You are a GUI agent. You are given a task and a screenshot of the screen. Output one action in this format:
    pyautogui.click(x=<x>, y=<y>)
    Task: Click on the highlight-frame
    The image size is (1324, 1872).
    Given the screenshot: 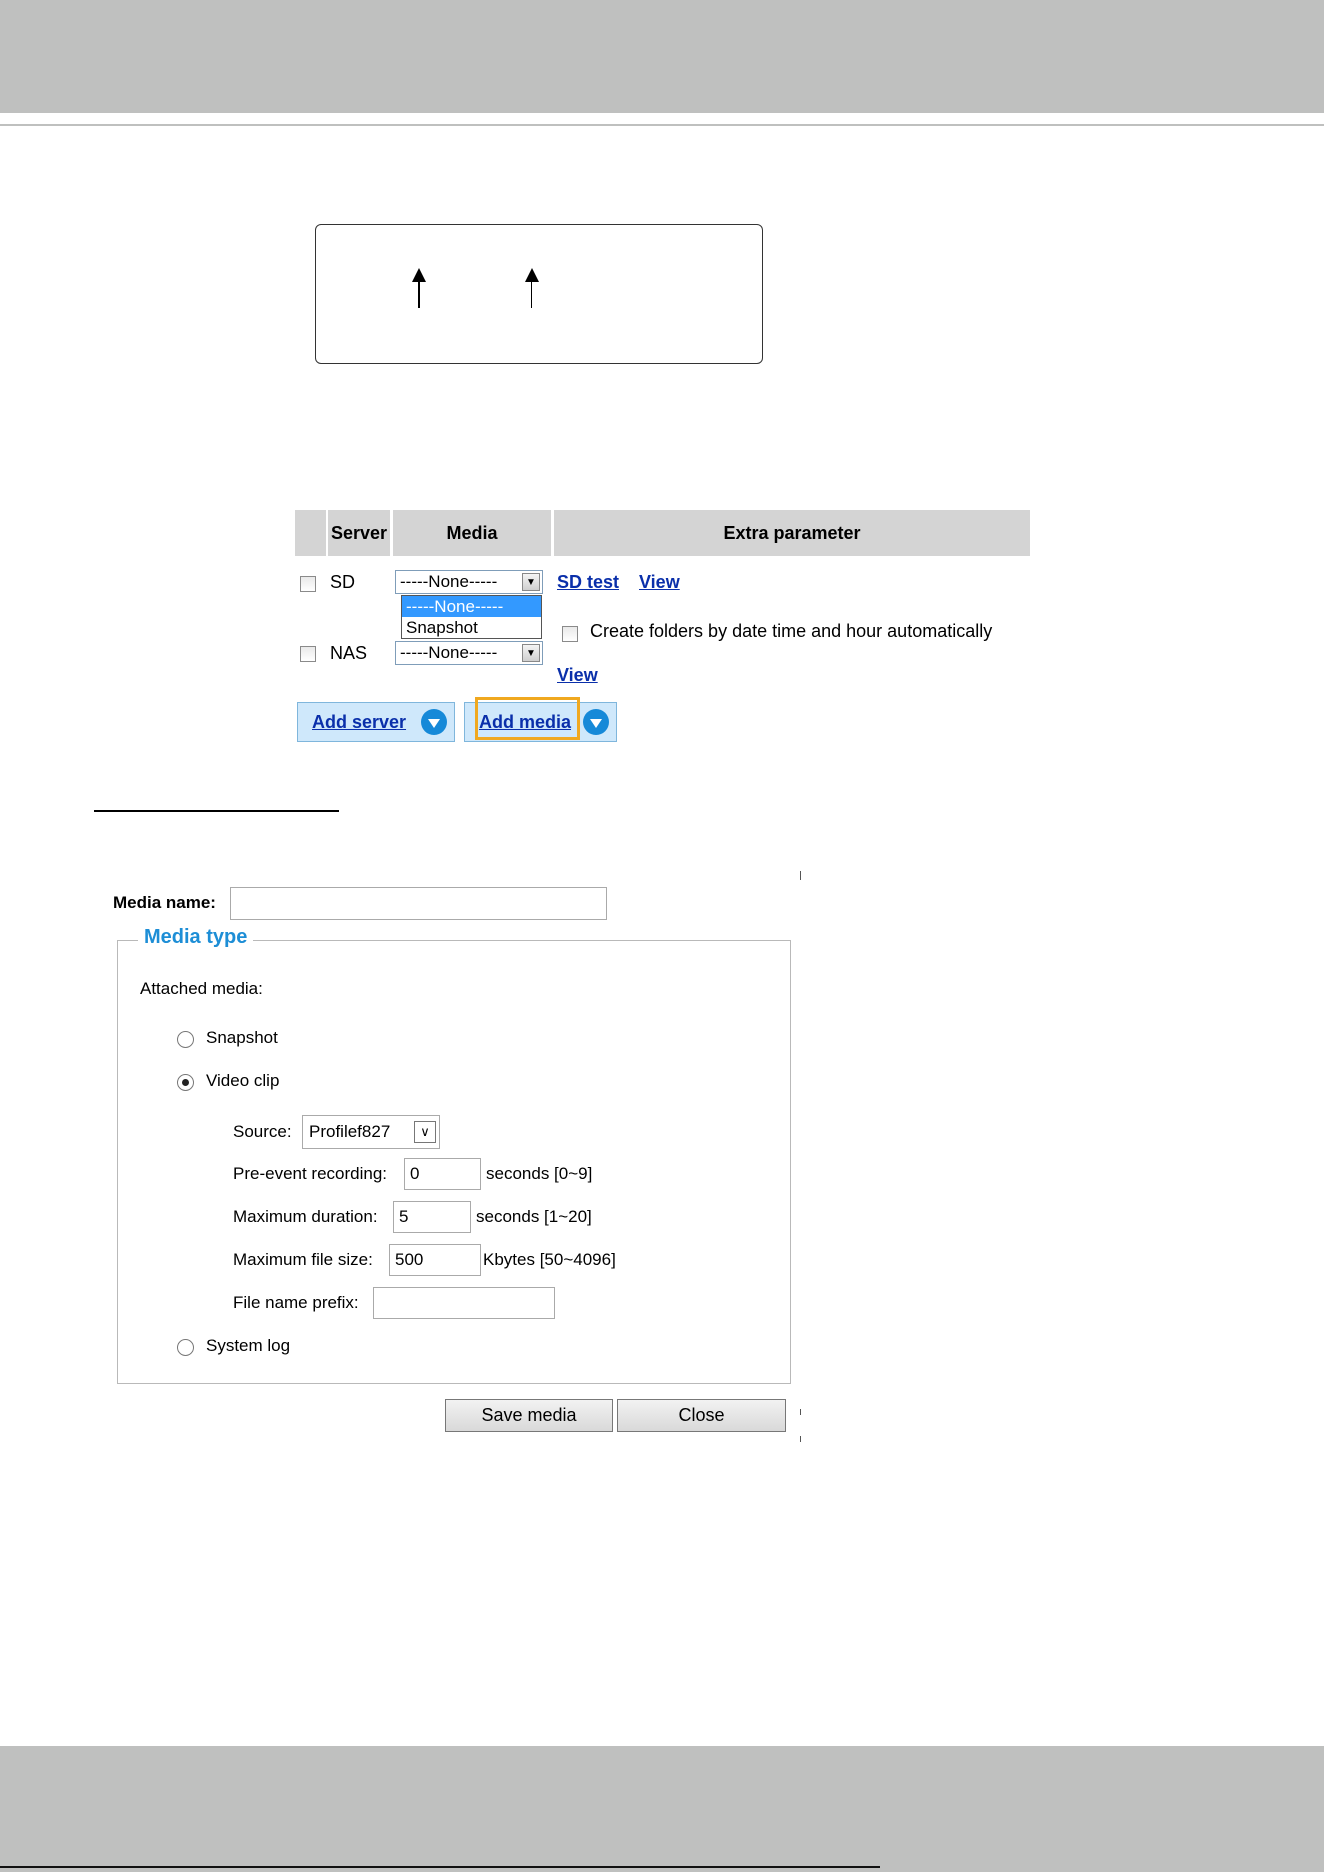 What is the action you would take?
    pyautogui.click(x=527, y=718)
    